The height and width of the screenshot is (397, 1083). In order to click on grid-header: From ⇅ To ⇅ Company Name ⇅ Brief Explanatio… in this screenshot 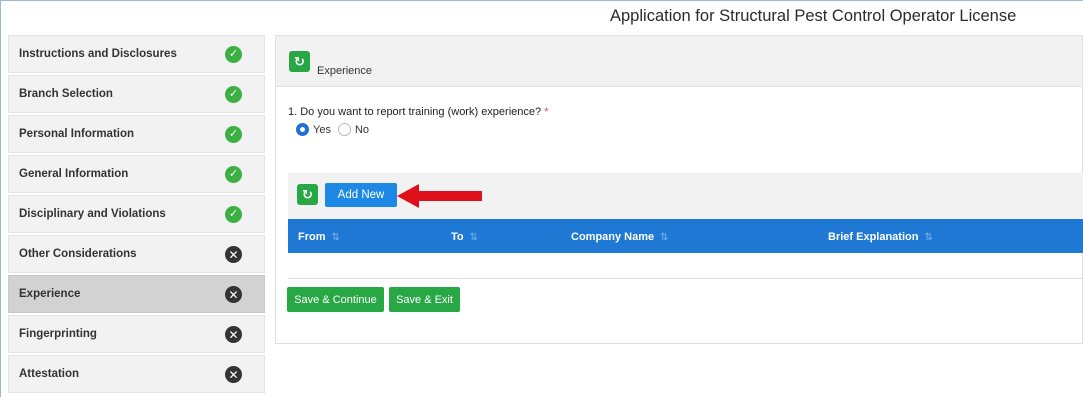, I will do `click(685, 236)`.